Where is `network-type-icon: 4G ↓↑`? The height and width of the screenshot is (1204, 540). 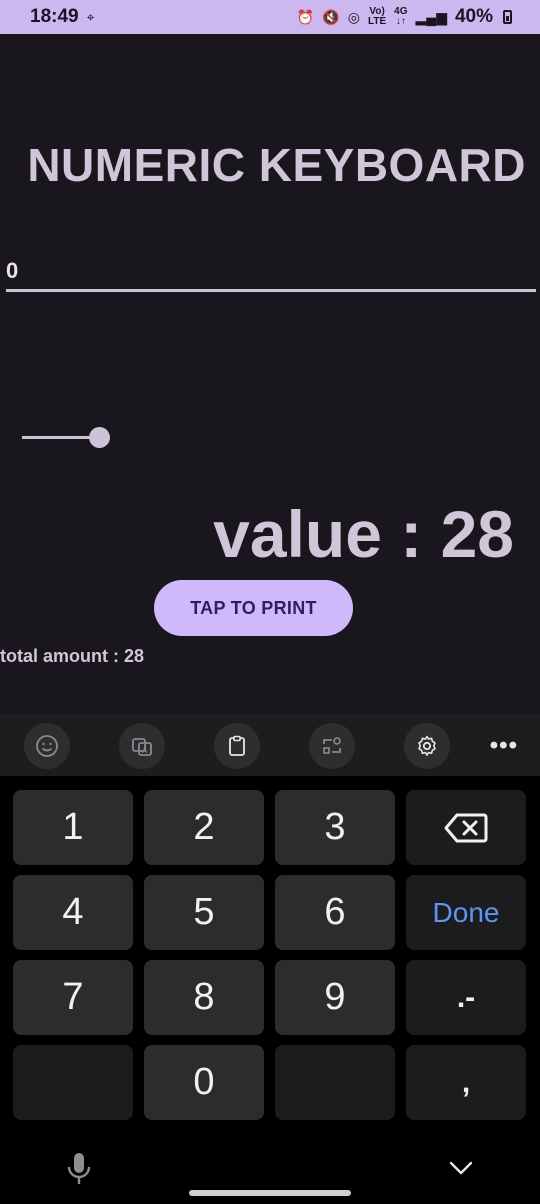 network-type-icon: 4G ↓↑ is located at coordinates (400, 17).